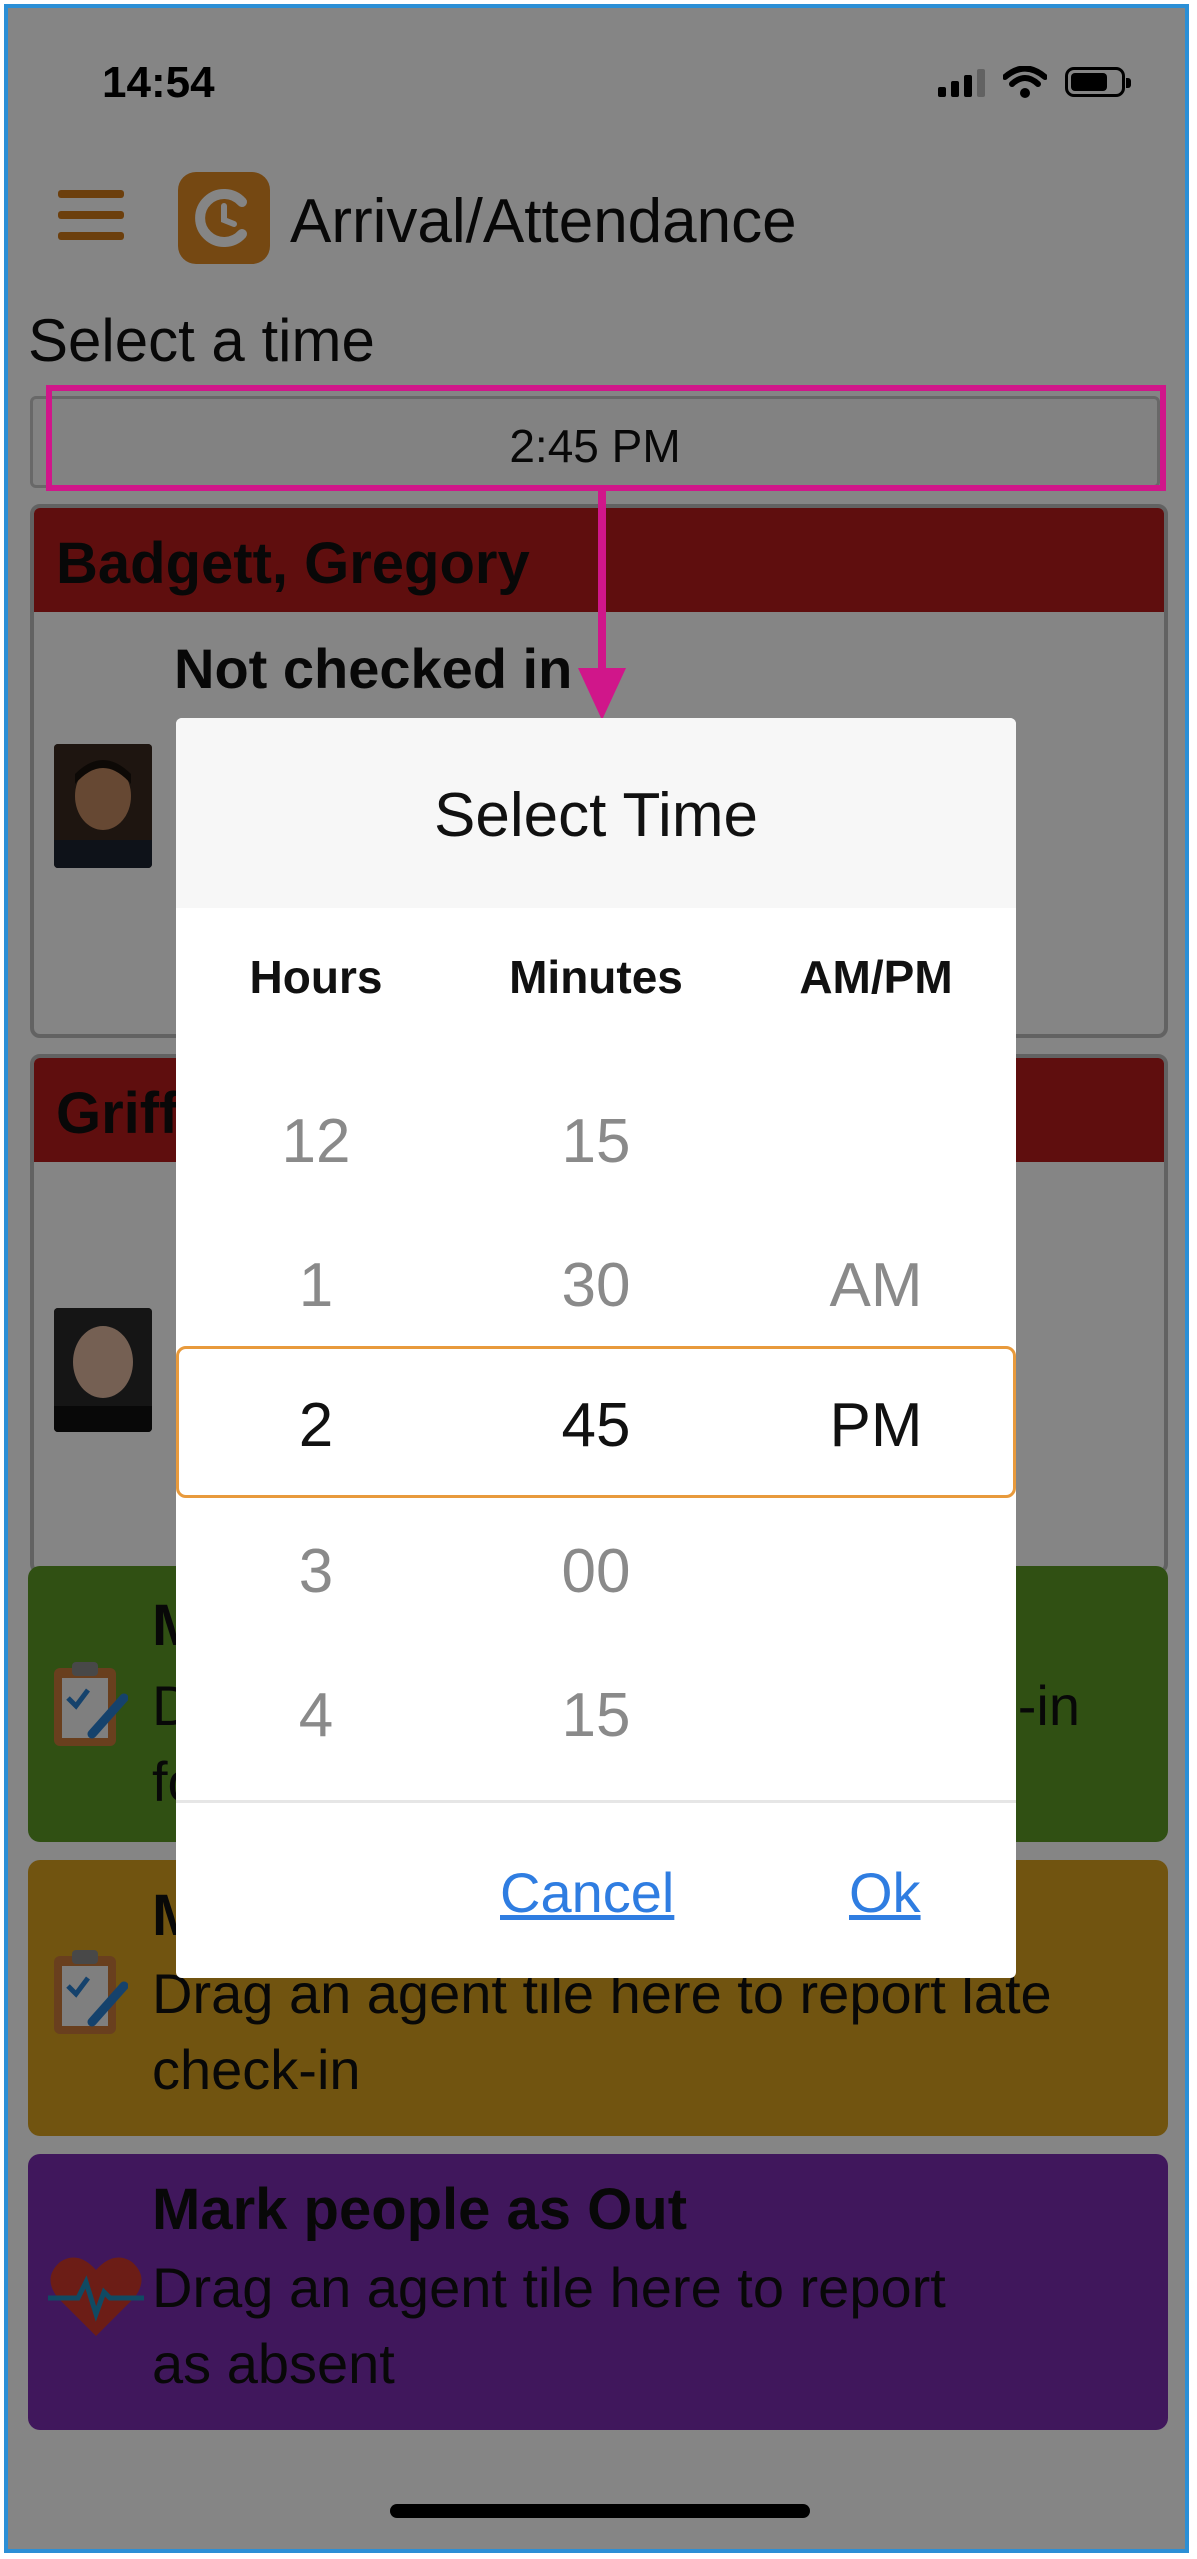 The image size is (1197, 2559). I want to click on annotation-arrow, so click(602, 583).